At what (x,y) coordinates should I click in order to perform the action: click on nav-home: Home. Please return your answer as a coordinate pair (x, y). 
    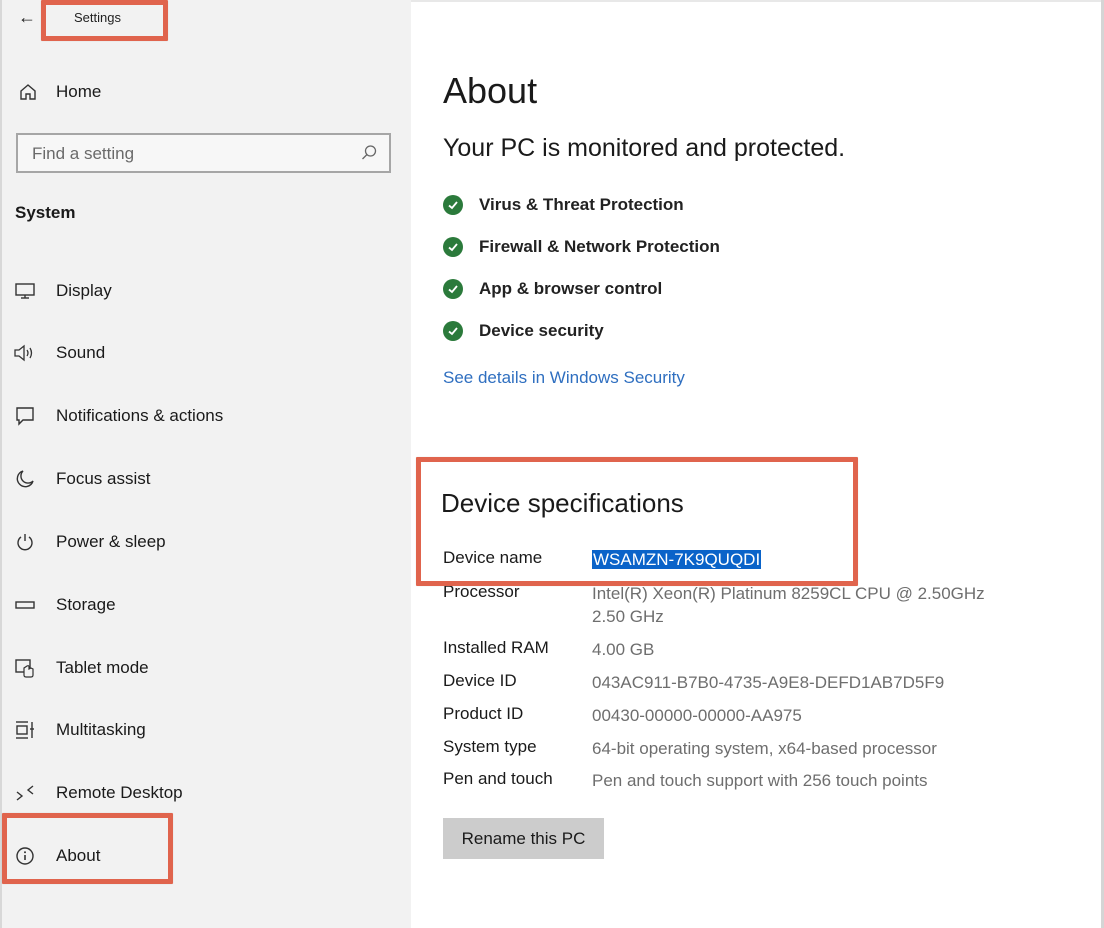
    Looking at the image, I should click on (206, 92).